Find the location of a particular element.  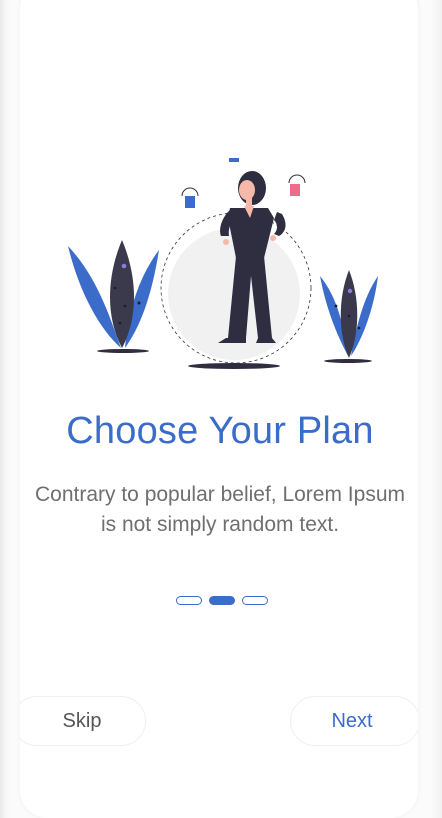

skip-button-label: Skip is located at coordinates (82, 720).